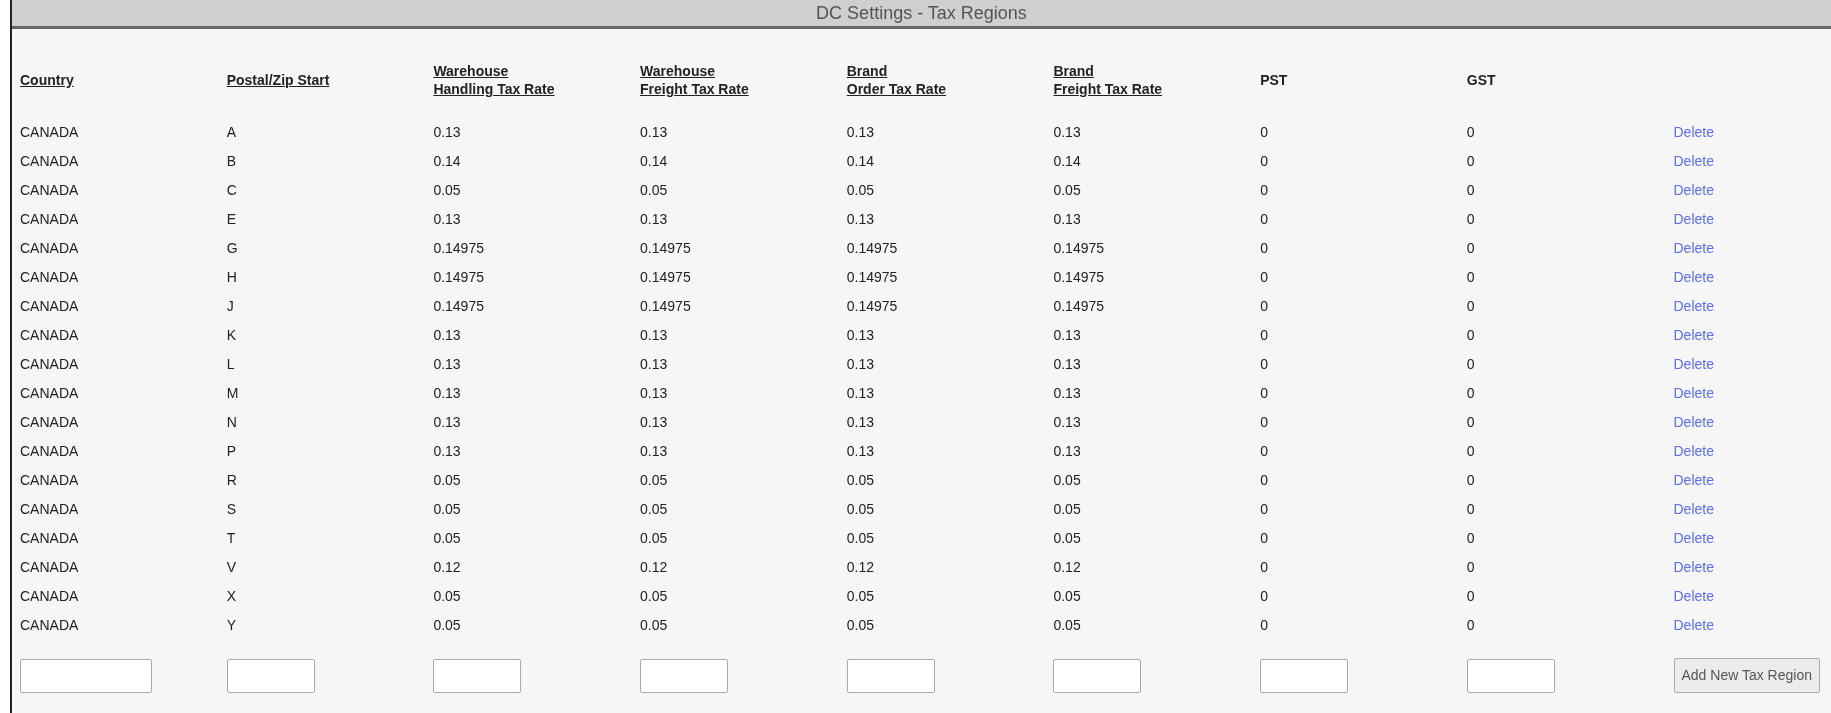 The width and height of the screenshot is (1831, 713). I want to click on column-header: Postal/Zip Start, so click(278, 80).